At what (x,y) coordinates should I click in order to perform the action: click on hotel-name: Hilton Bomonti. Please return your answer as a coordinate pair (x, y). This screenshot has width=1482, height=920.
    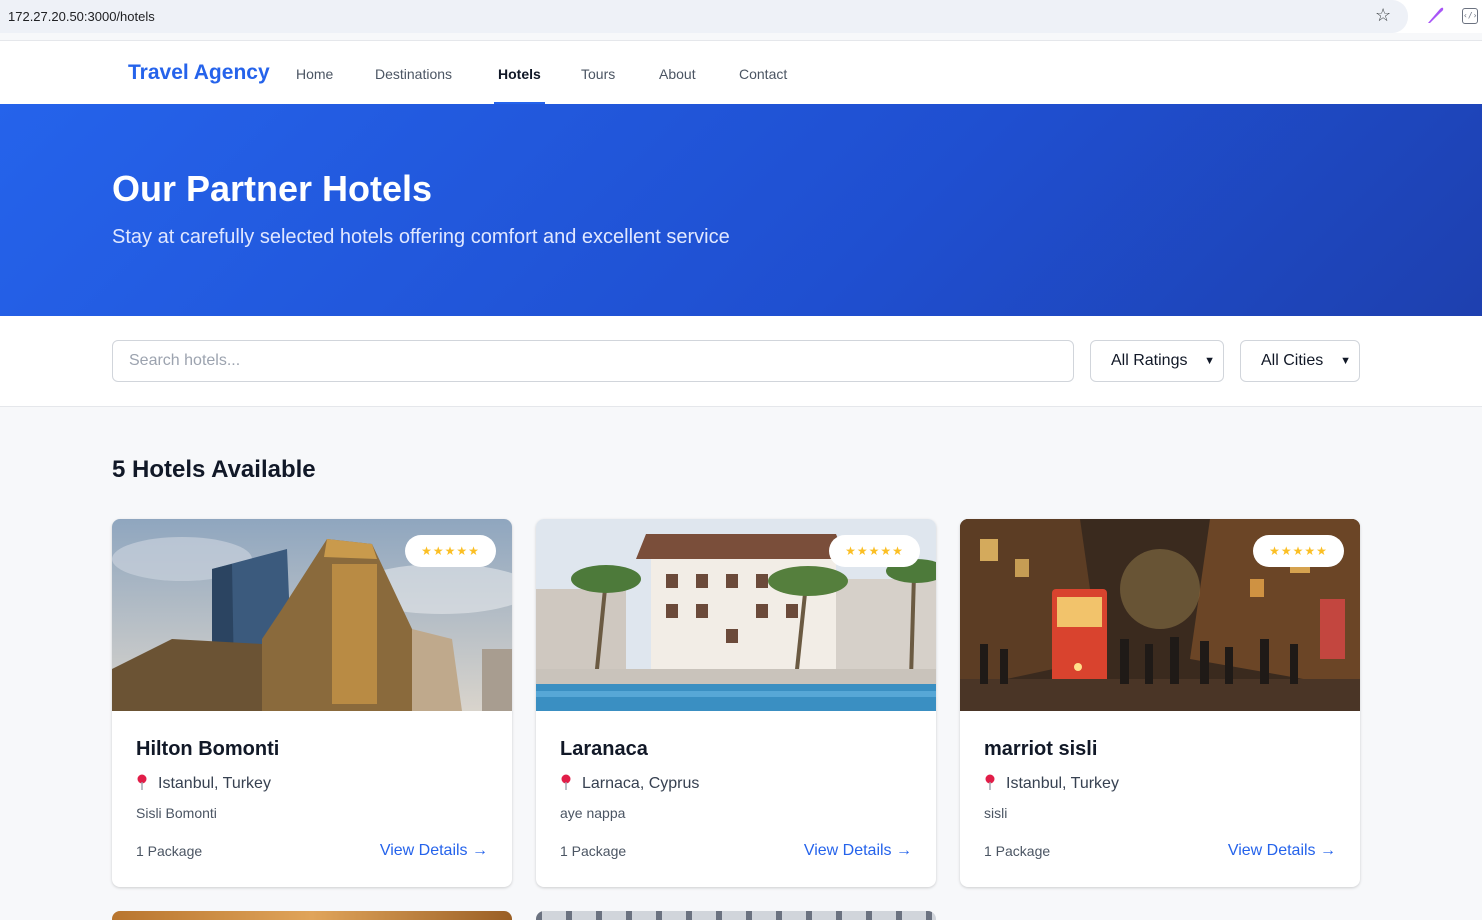
    Looking at the image, I should click on (208, 749).